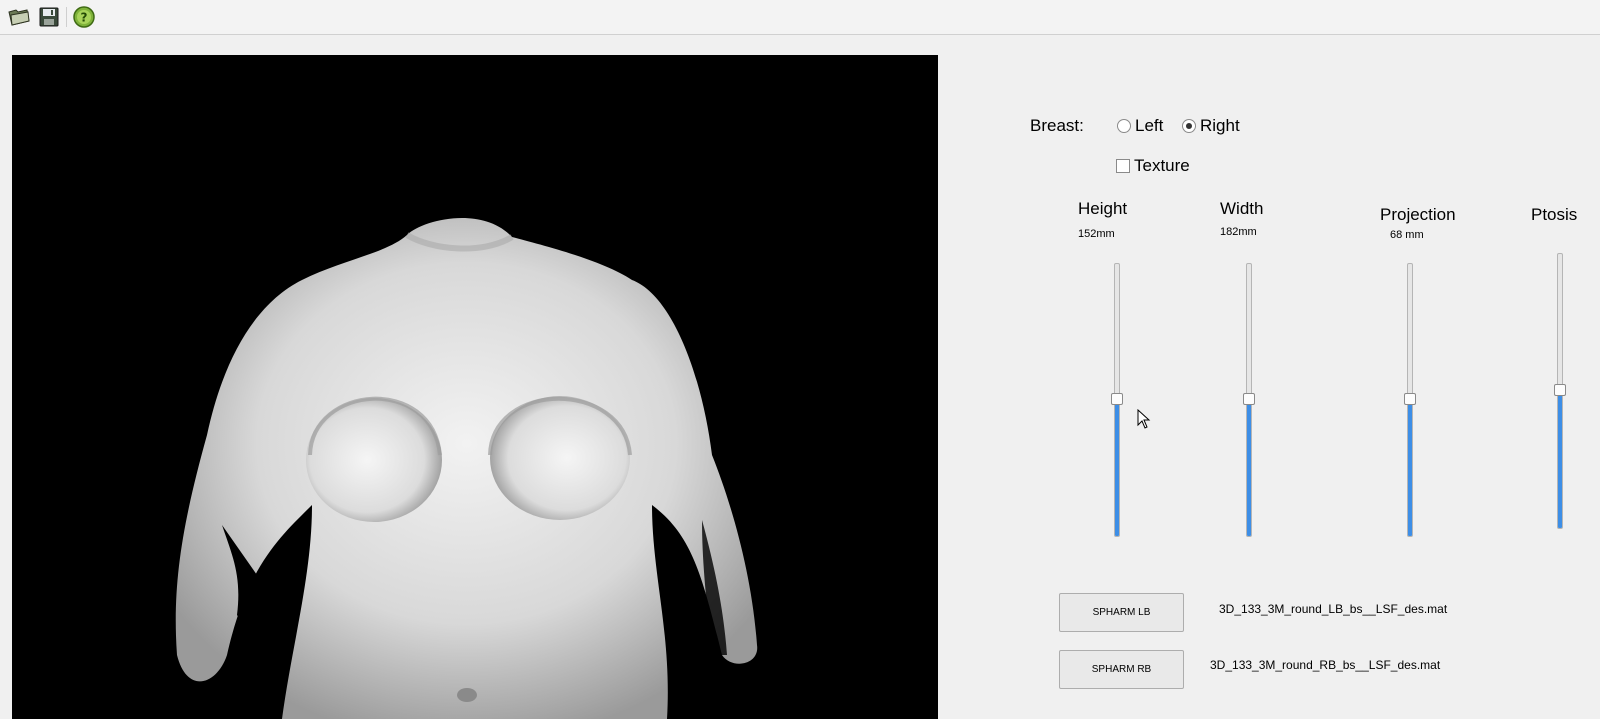  Describe the element at coordinates (1238, 232) in the screenshot. I see `width-value: 182mm` at that location.